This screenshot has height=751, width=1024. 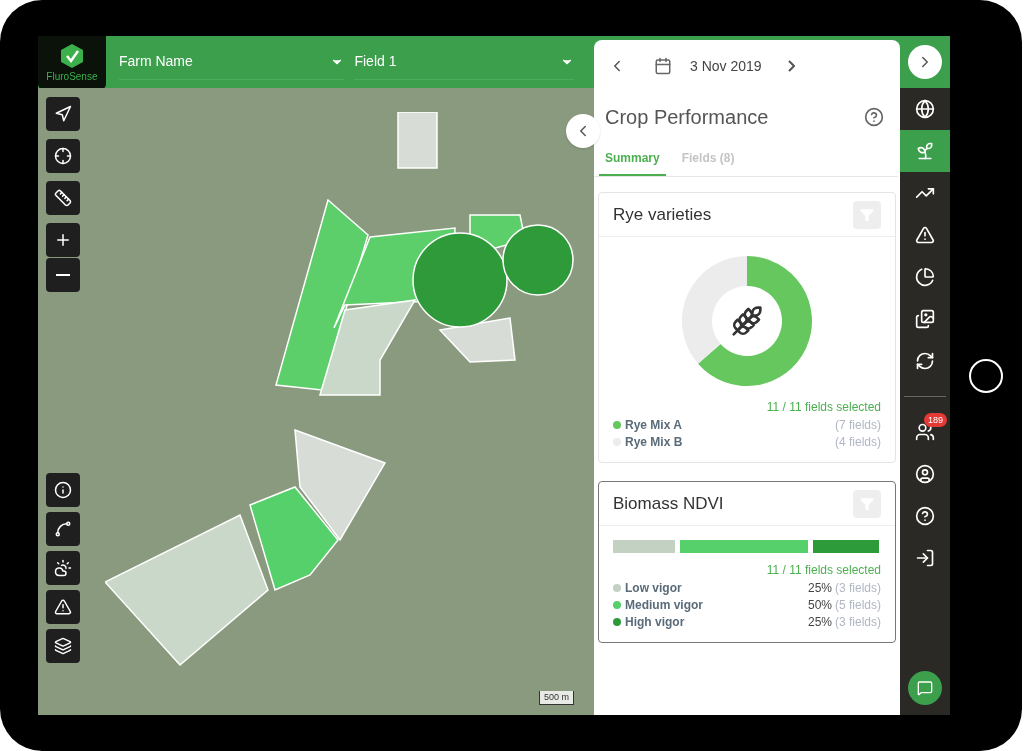 I want to click on locate-button, so click(x=63, y=114).